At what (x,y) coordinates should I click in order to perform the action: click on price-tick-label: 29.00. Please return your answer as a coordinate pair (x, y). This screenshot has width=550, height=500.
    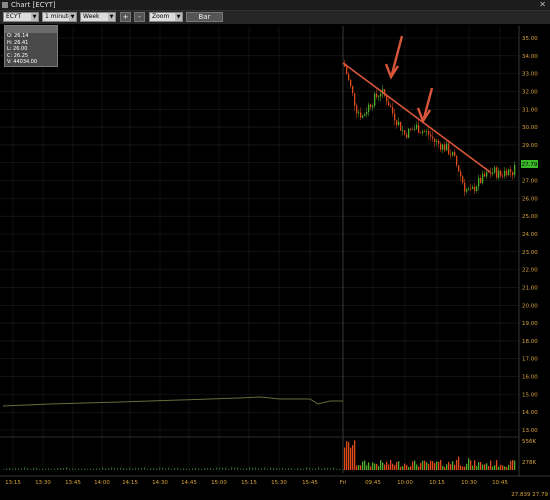
    Looking at the image, I should click on (530, 146).